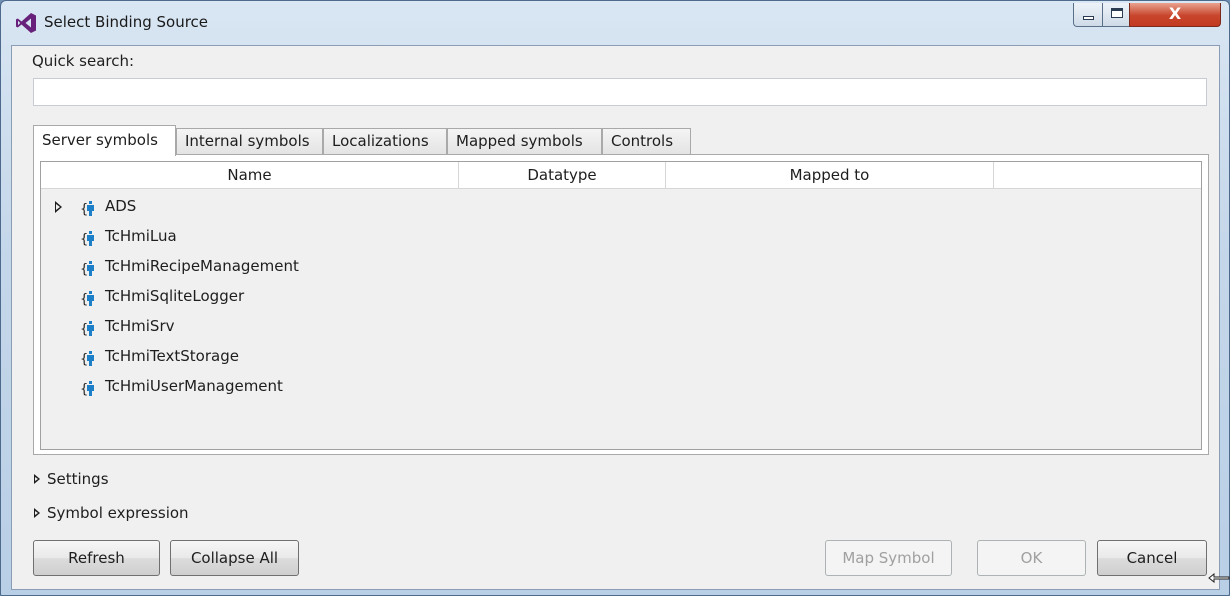 The height and width of the screenshot is (596, 1230). What do you see at coordinates (1088, 15) in the screenshot?
I see `minimize-button` at bounding box center [1088, 15].